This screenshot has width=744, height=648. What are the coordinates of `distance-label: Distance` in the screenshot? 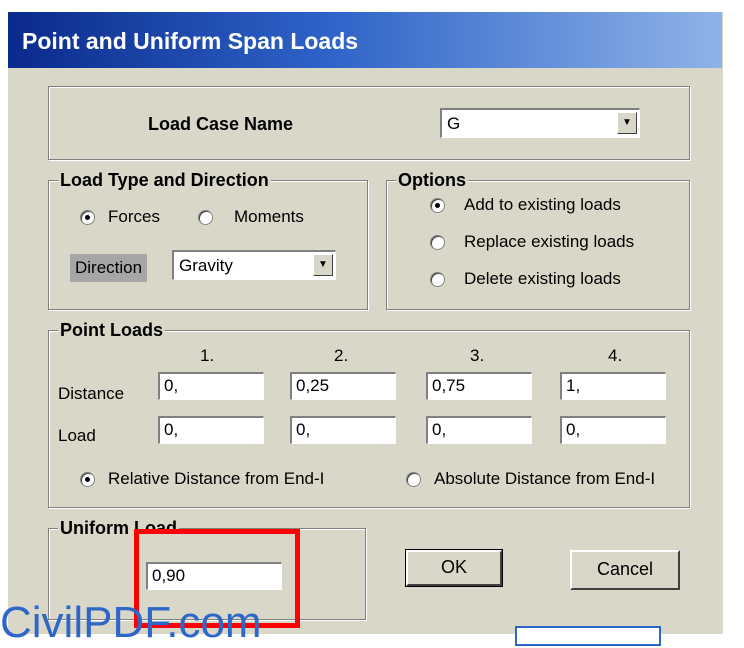 It's located at (91, 393).